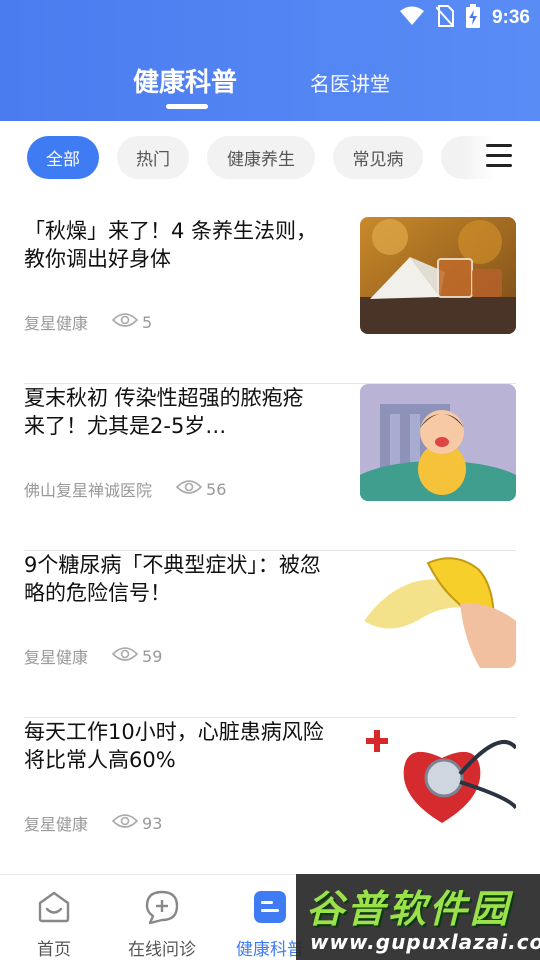 The height and width of the screenshot is (960, 540). I want to click on article-views: 59, so click(137, 656).